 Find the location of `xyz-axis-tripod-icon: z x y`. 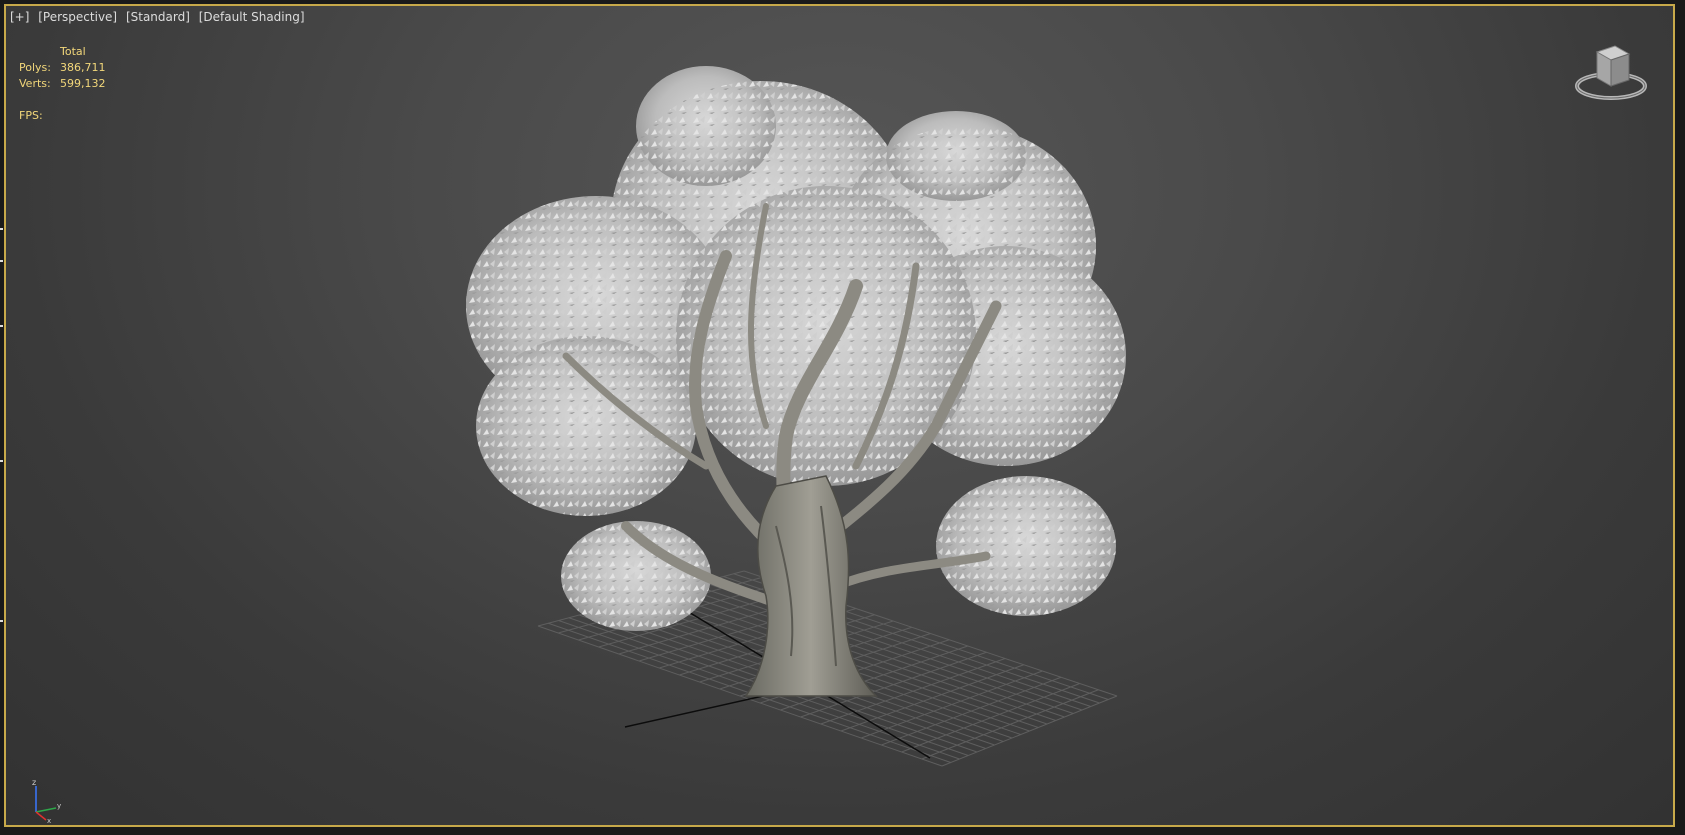

xyz-axis-tripod-icon: z x y is located at coordinates (46, 801).